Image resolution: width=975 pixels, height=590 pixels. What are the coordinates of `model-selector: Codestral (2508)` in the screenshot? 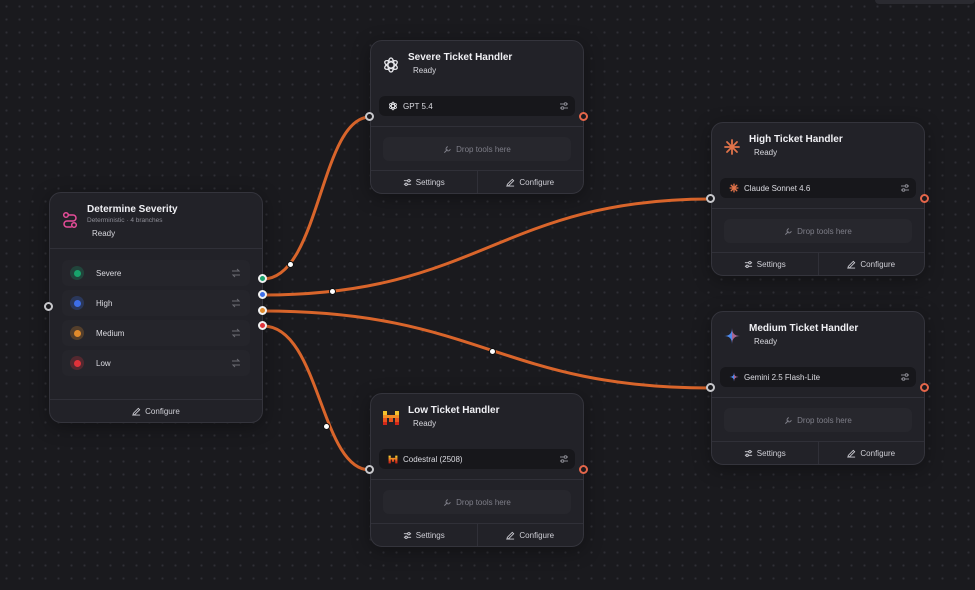 It's located at (477, 459).